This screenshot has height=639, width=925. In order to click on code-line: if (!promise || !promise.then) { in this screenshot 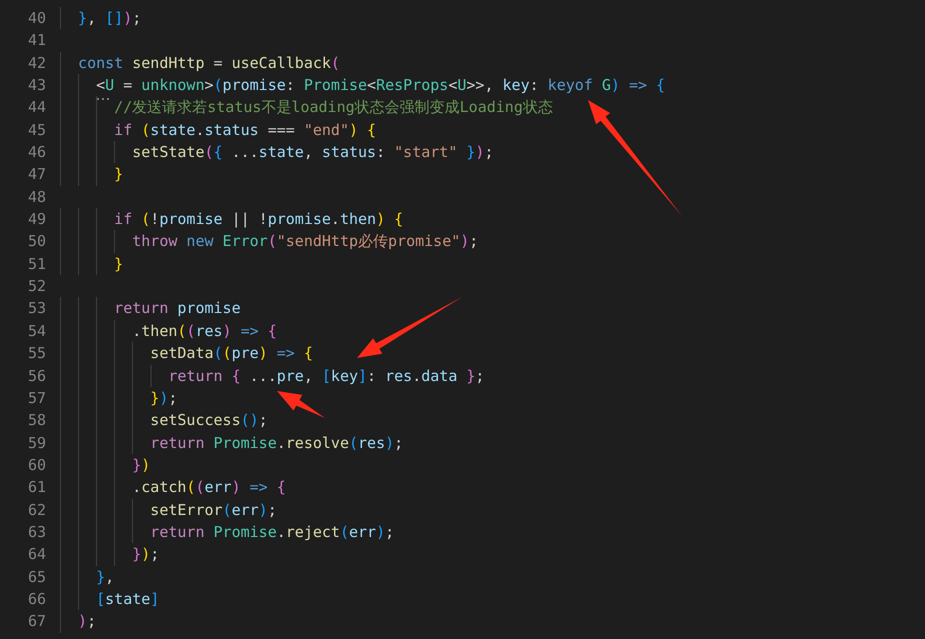, I will do `click(259, 219)`.